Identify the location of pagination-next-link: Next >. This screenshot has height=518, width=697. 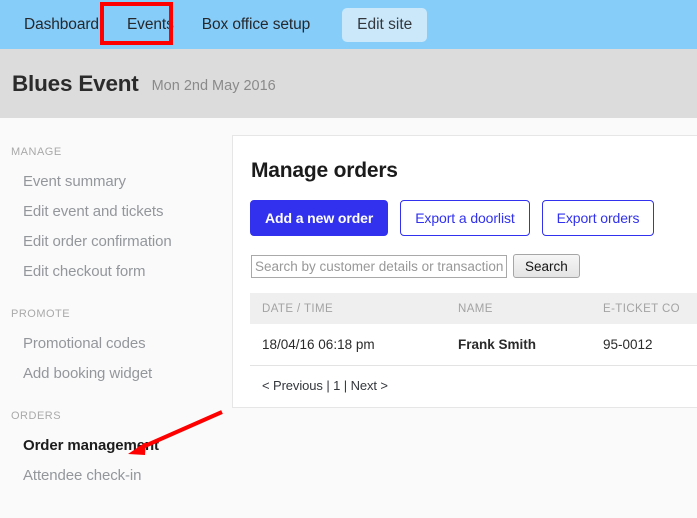
(369, 385).